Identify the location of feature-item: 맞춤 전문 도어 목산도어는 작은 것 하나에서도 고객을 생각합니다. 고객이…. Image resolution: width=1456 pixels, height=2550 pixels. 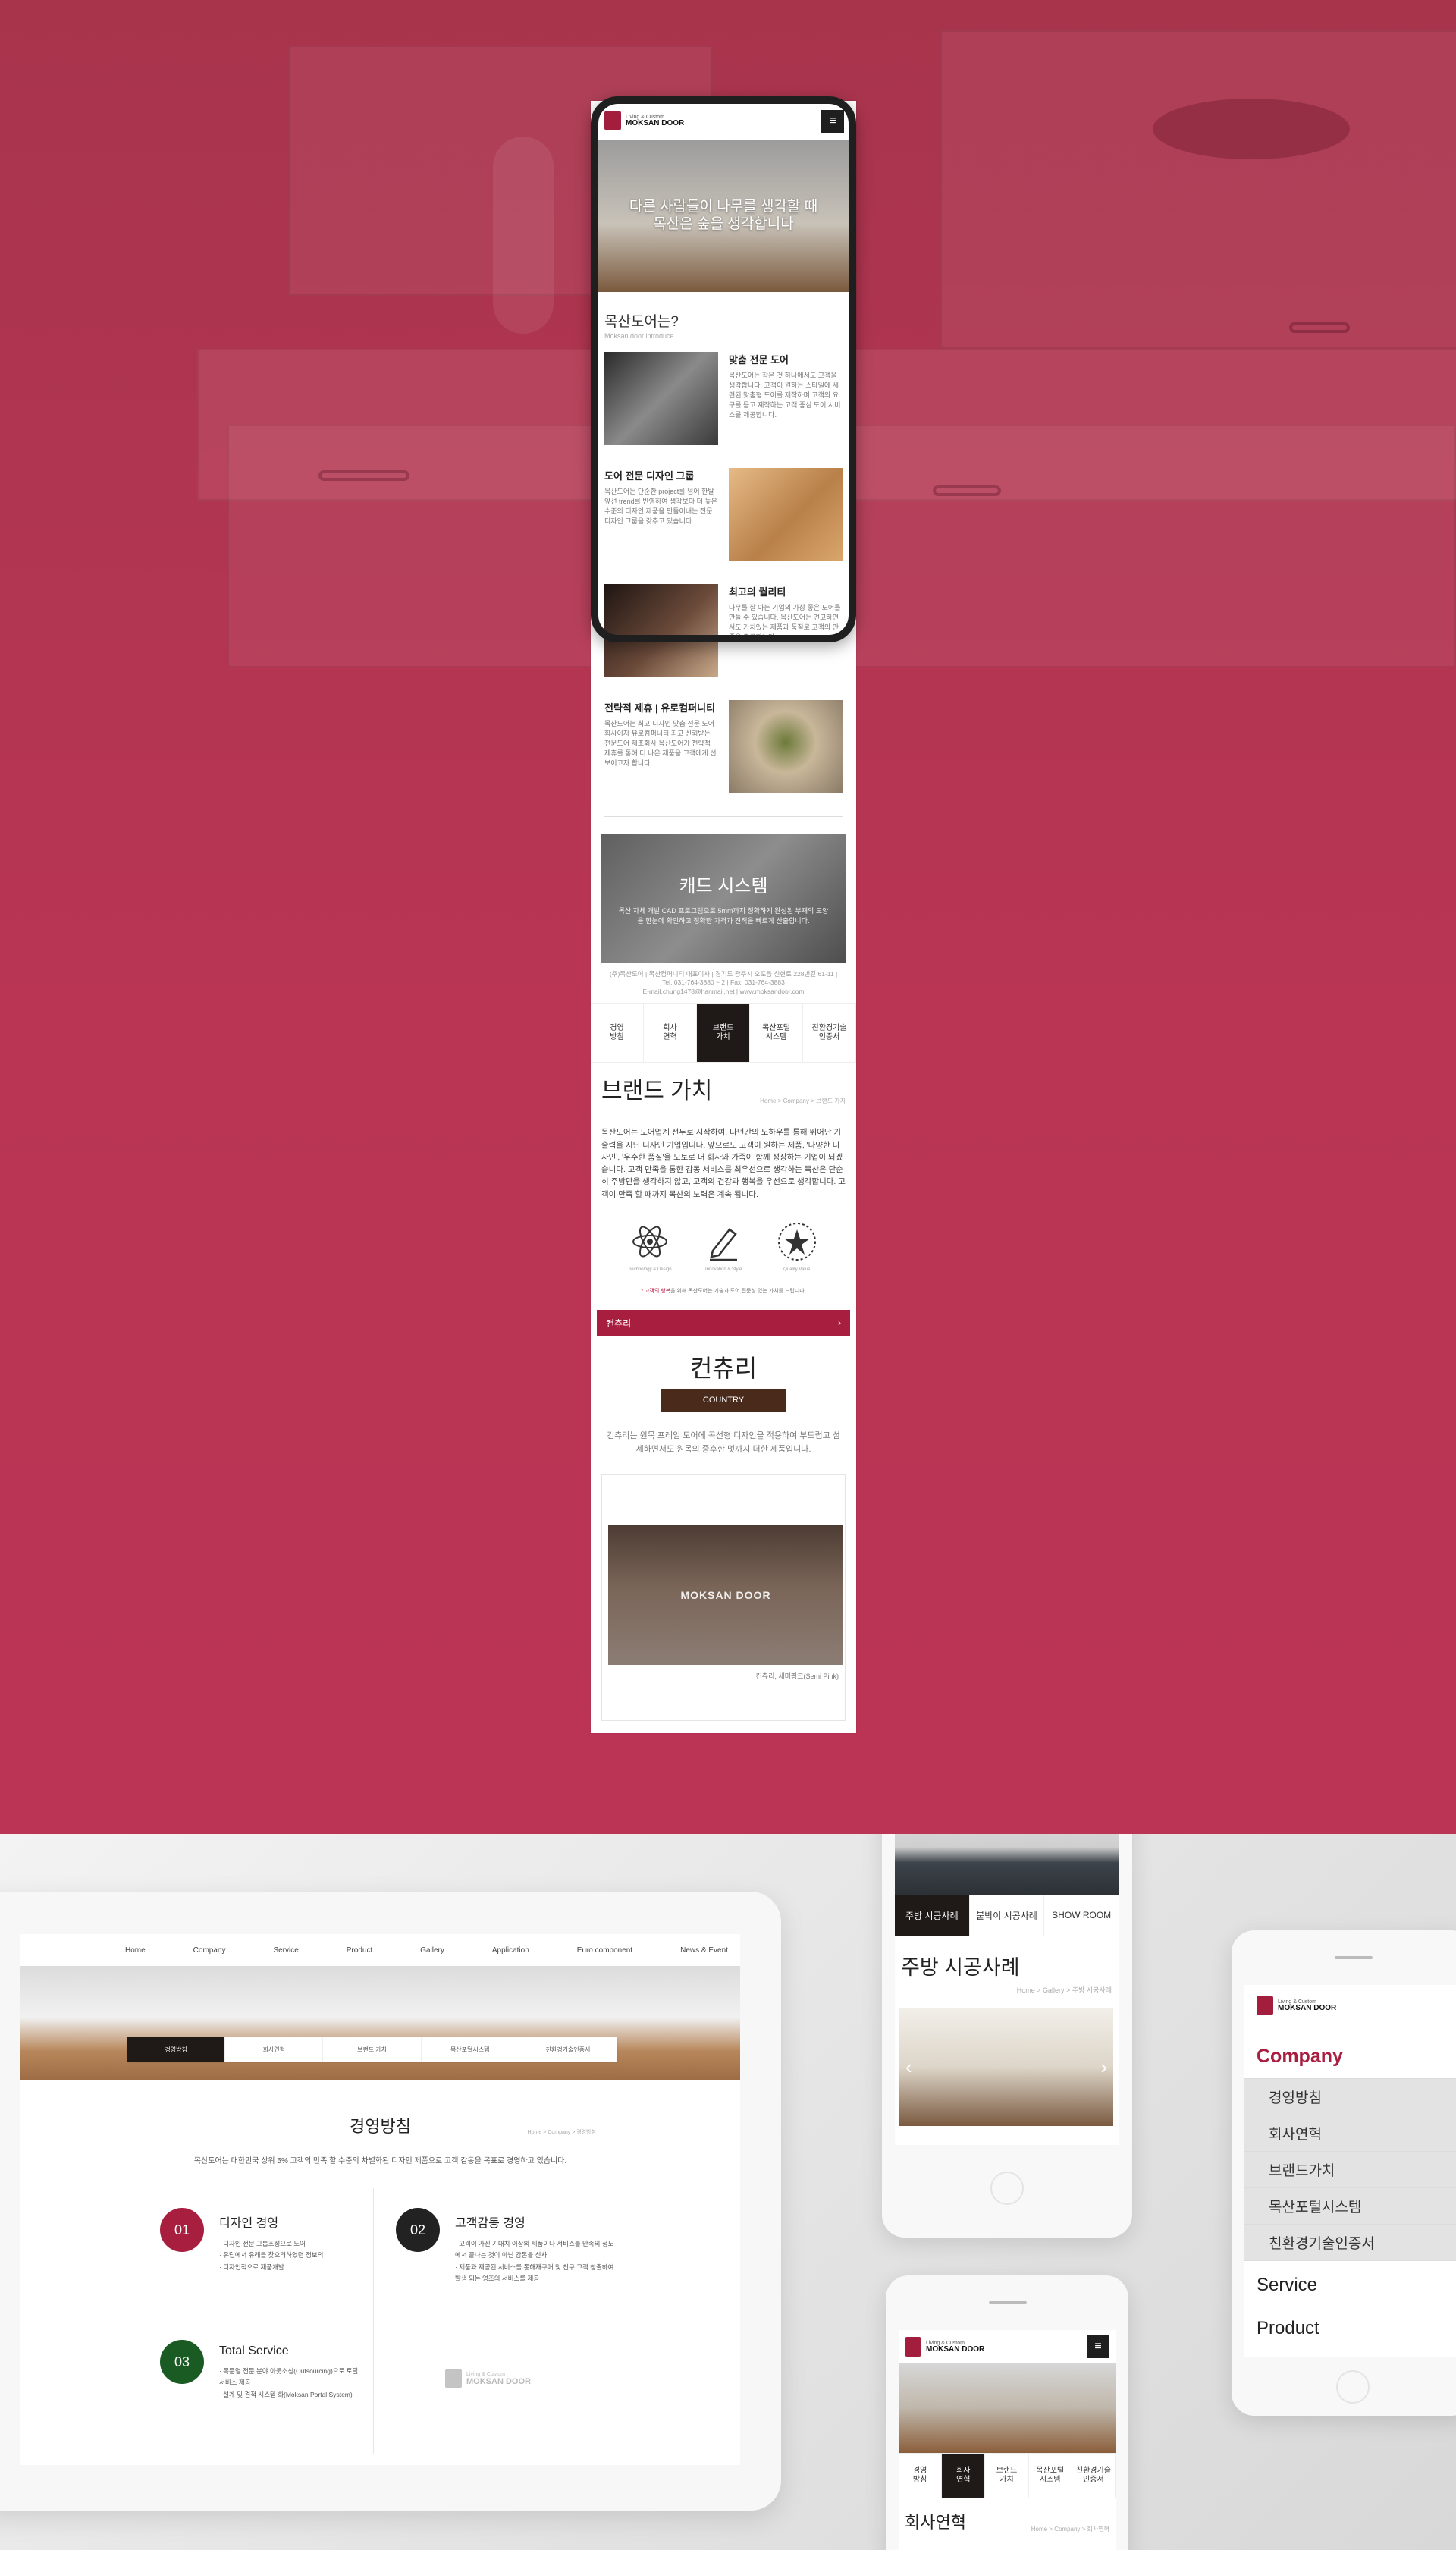
(723, 398).